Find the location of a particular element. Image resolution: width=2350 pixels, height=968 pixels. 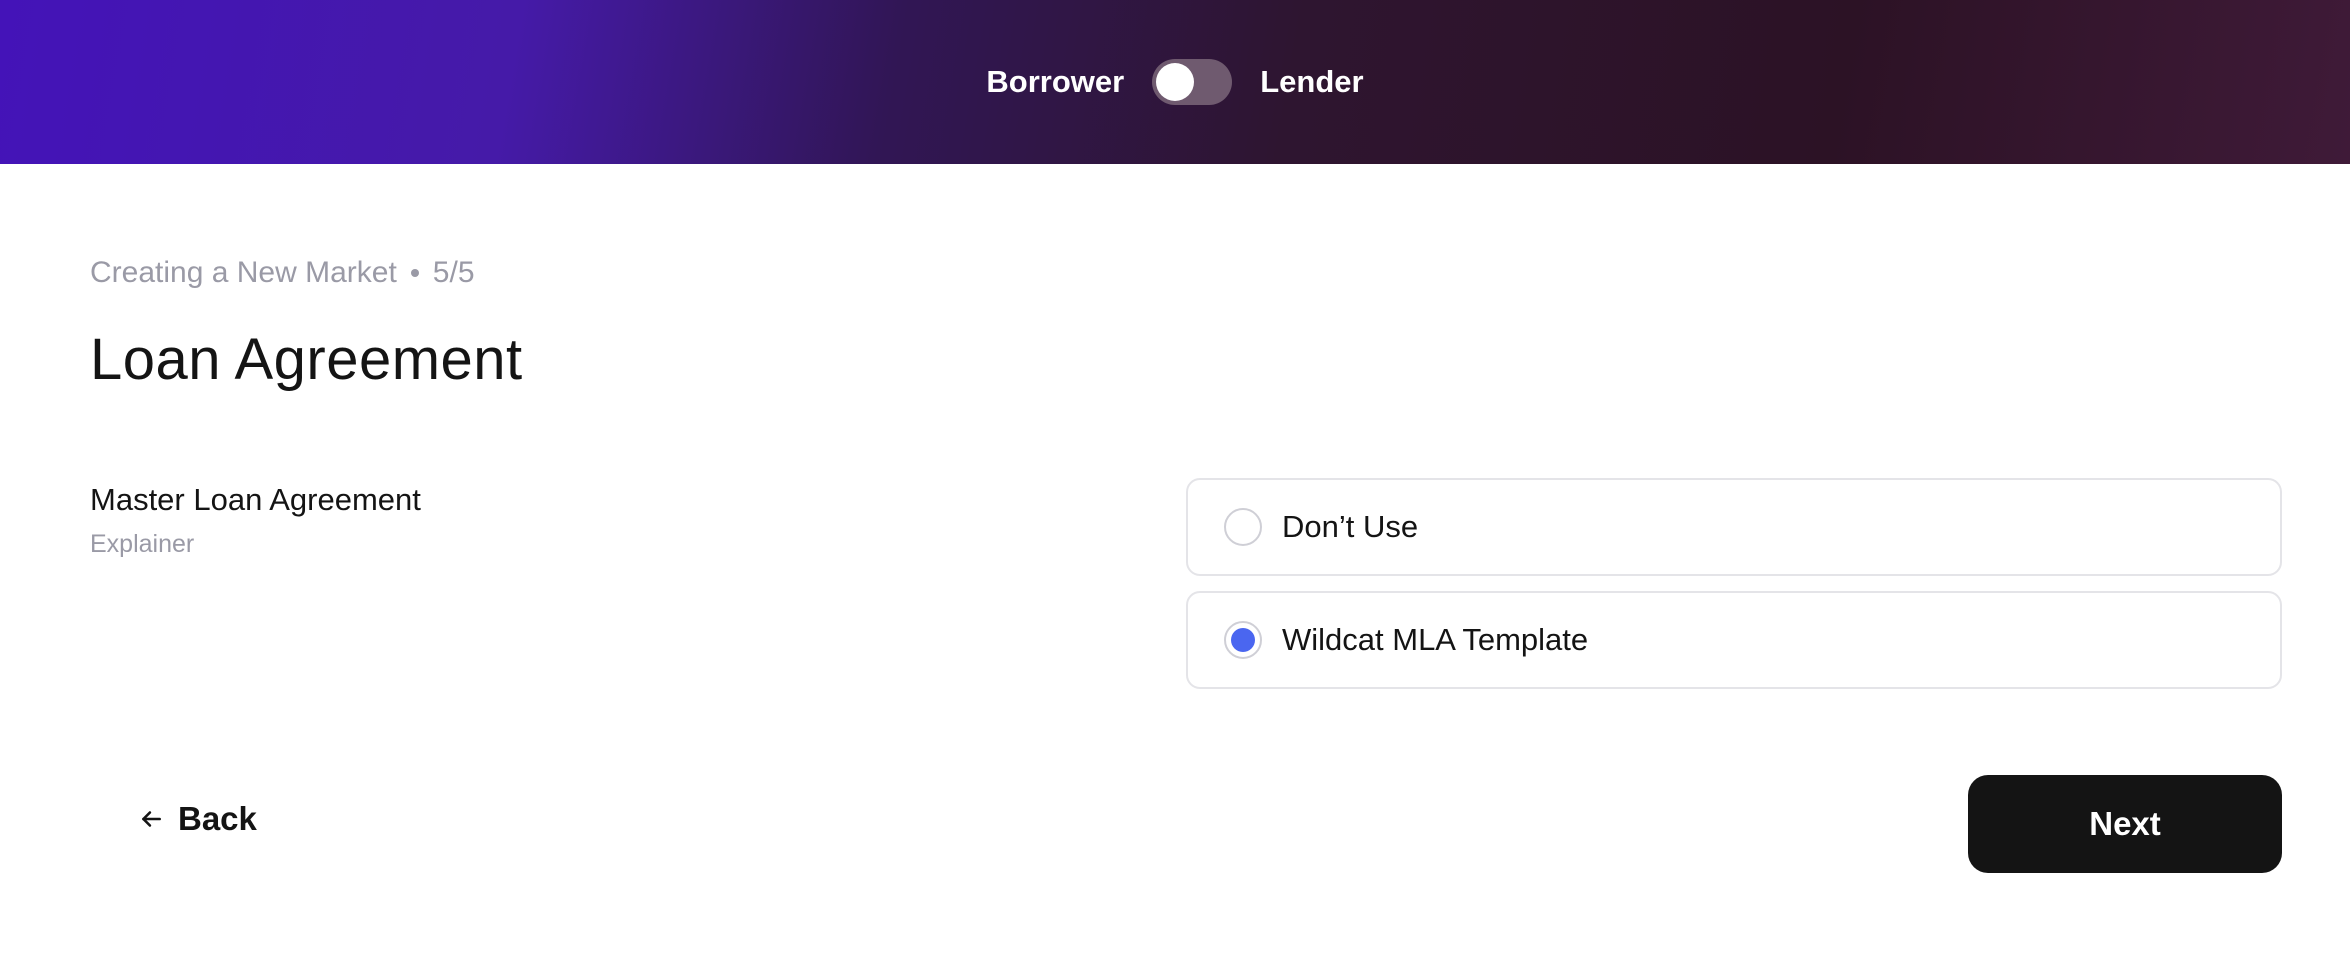

breadcrumb-flow: Creating a New Market is located at coordinates (243, 272).